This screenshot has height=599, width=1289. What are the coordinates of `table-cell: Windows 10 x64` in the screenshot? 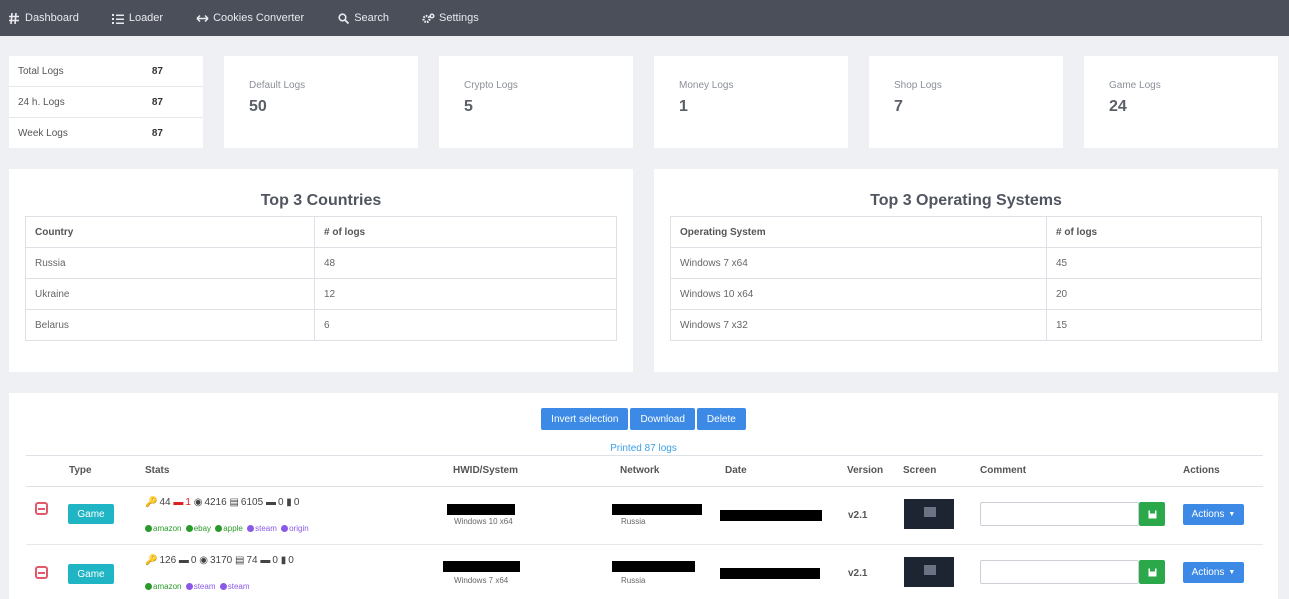 It's located at (858, 294).